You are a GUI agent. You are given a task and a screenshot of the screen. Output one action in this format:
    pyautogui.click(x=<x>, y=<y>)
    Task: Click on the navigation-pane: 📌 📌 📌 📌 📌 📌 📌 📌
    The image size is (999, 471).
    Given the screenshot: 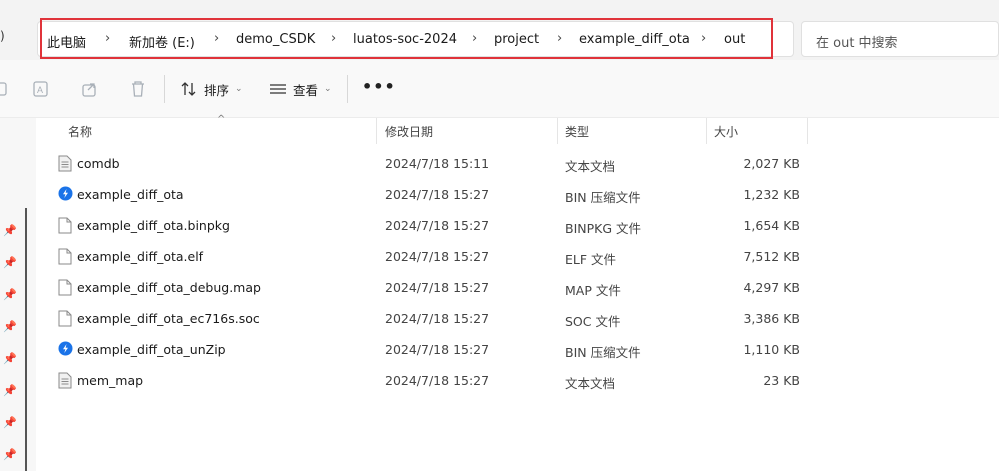 What is the action you would take?
    pyautogui.click(x=18, y=294)
    